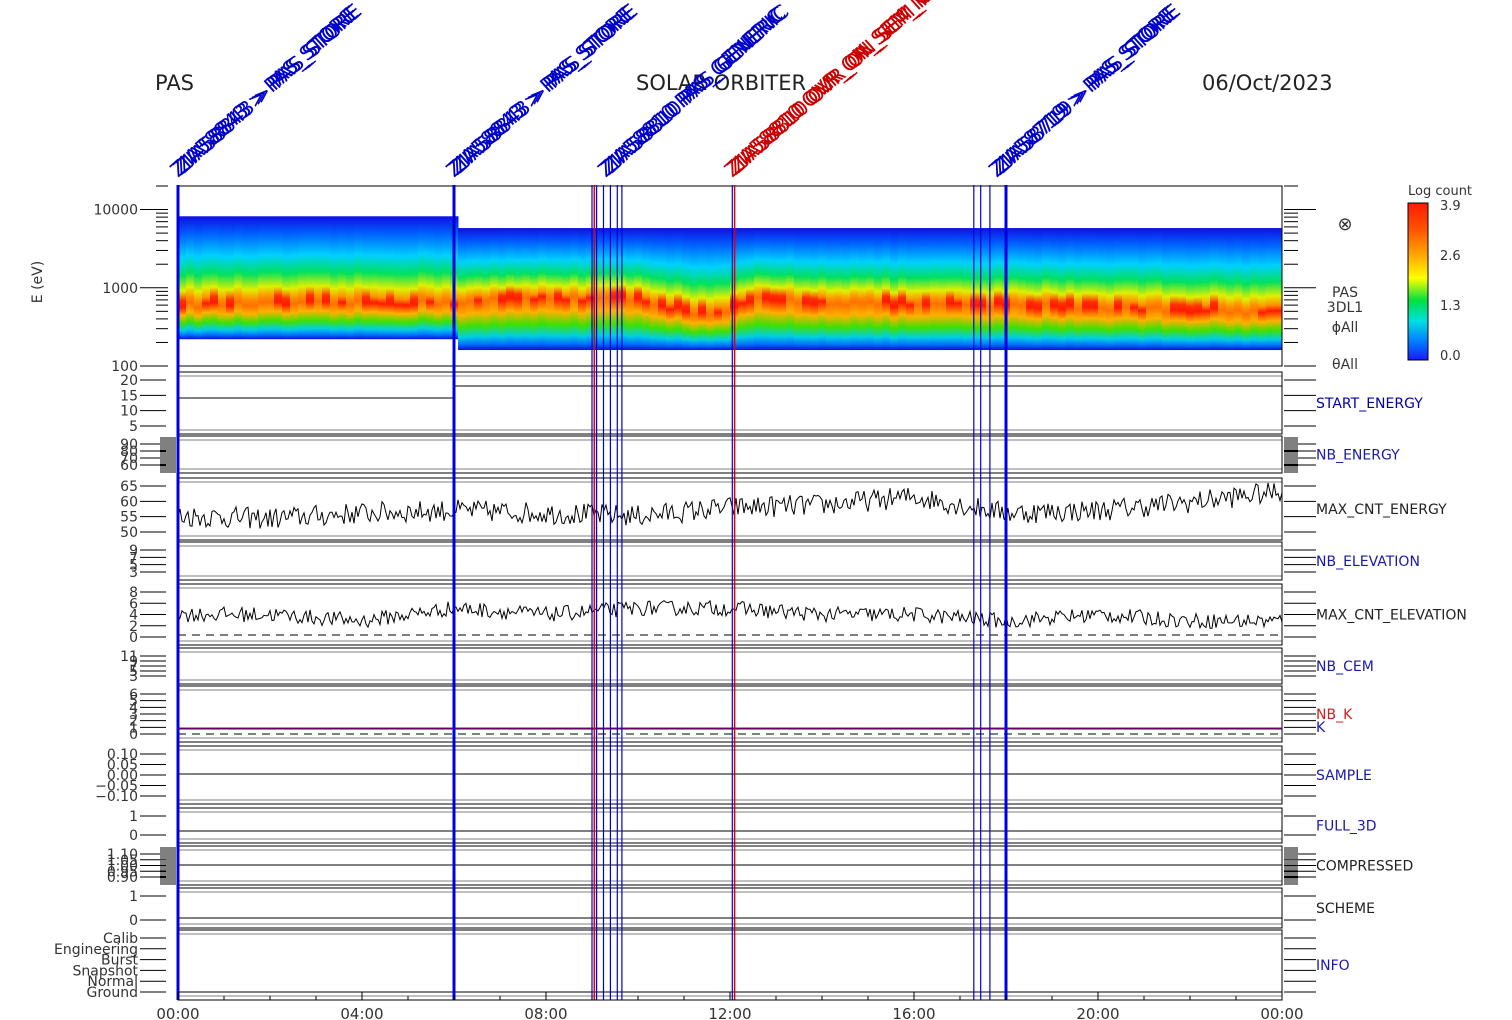  Describe the element at coordinates (129, 487) in the screenshot. I see `panel-ytick-label: 65` at that location.